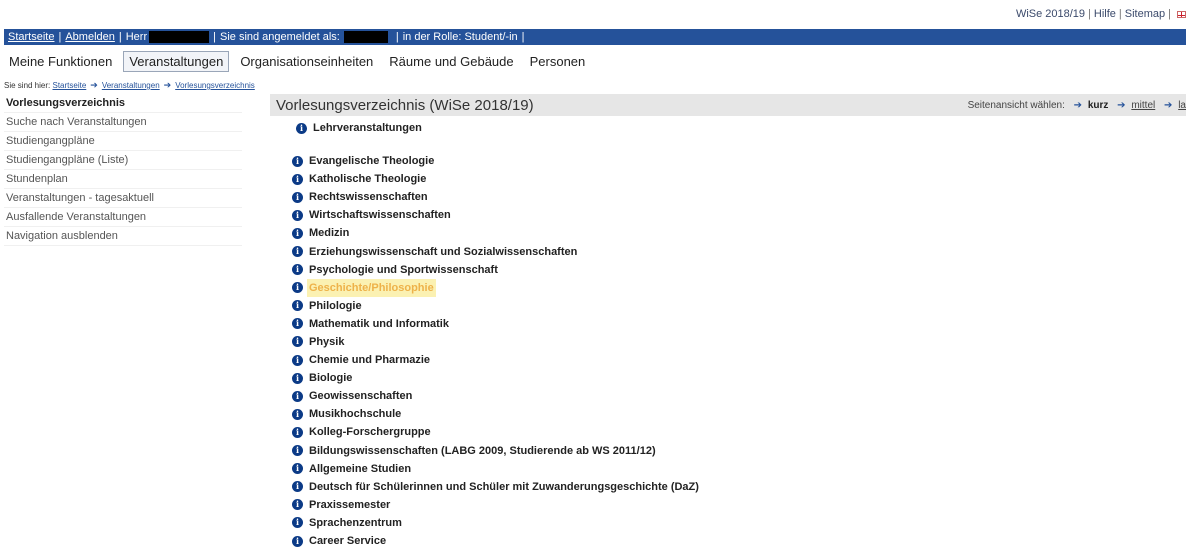 This screenshot has width=1186, height=551. What do you see at coordinates (360, 396) in the screenshot?
I see `category-label: Geowissenschaften` at bounding box center [360, 396].